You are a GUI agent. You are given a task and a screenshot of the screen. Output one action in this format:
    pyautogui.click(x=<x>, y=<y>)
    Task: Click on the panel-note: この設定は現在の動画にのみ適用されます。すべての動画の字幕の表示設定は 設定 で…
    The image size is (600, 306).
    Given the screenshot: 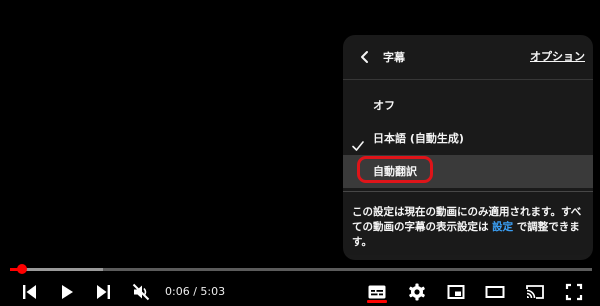 What is the action you would take?
    pyautogui.click(x=470, y=227)
    